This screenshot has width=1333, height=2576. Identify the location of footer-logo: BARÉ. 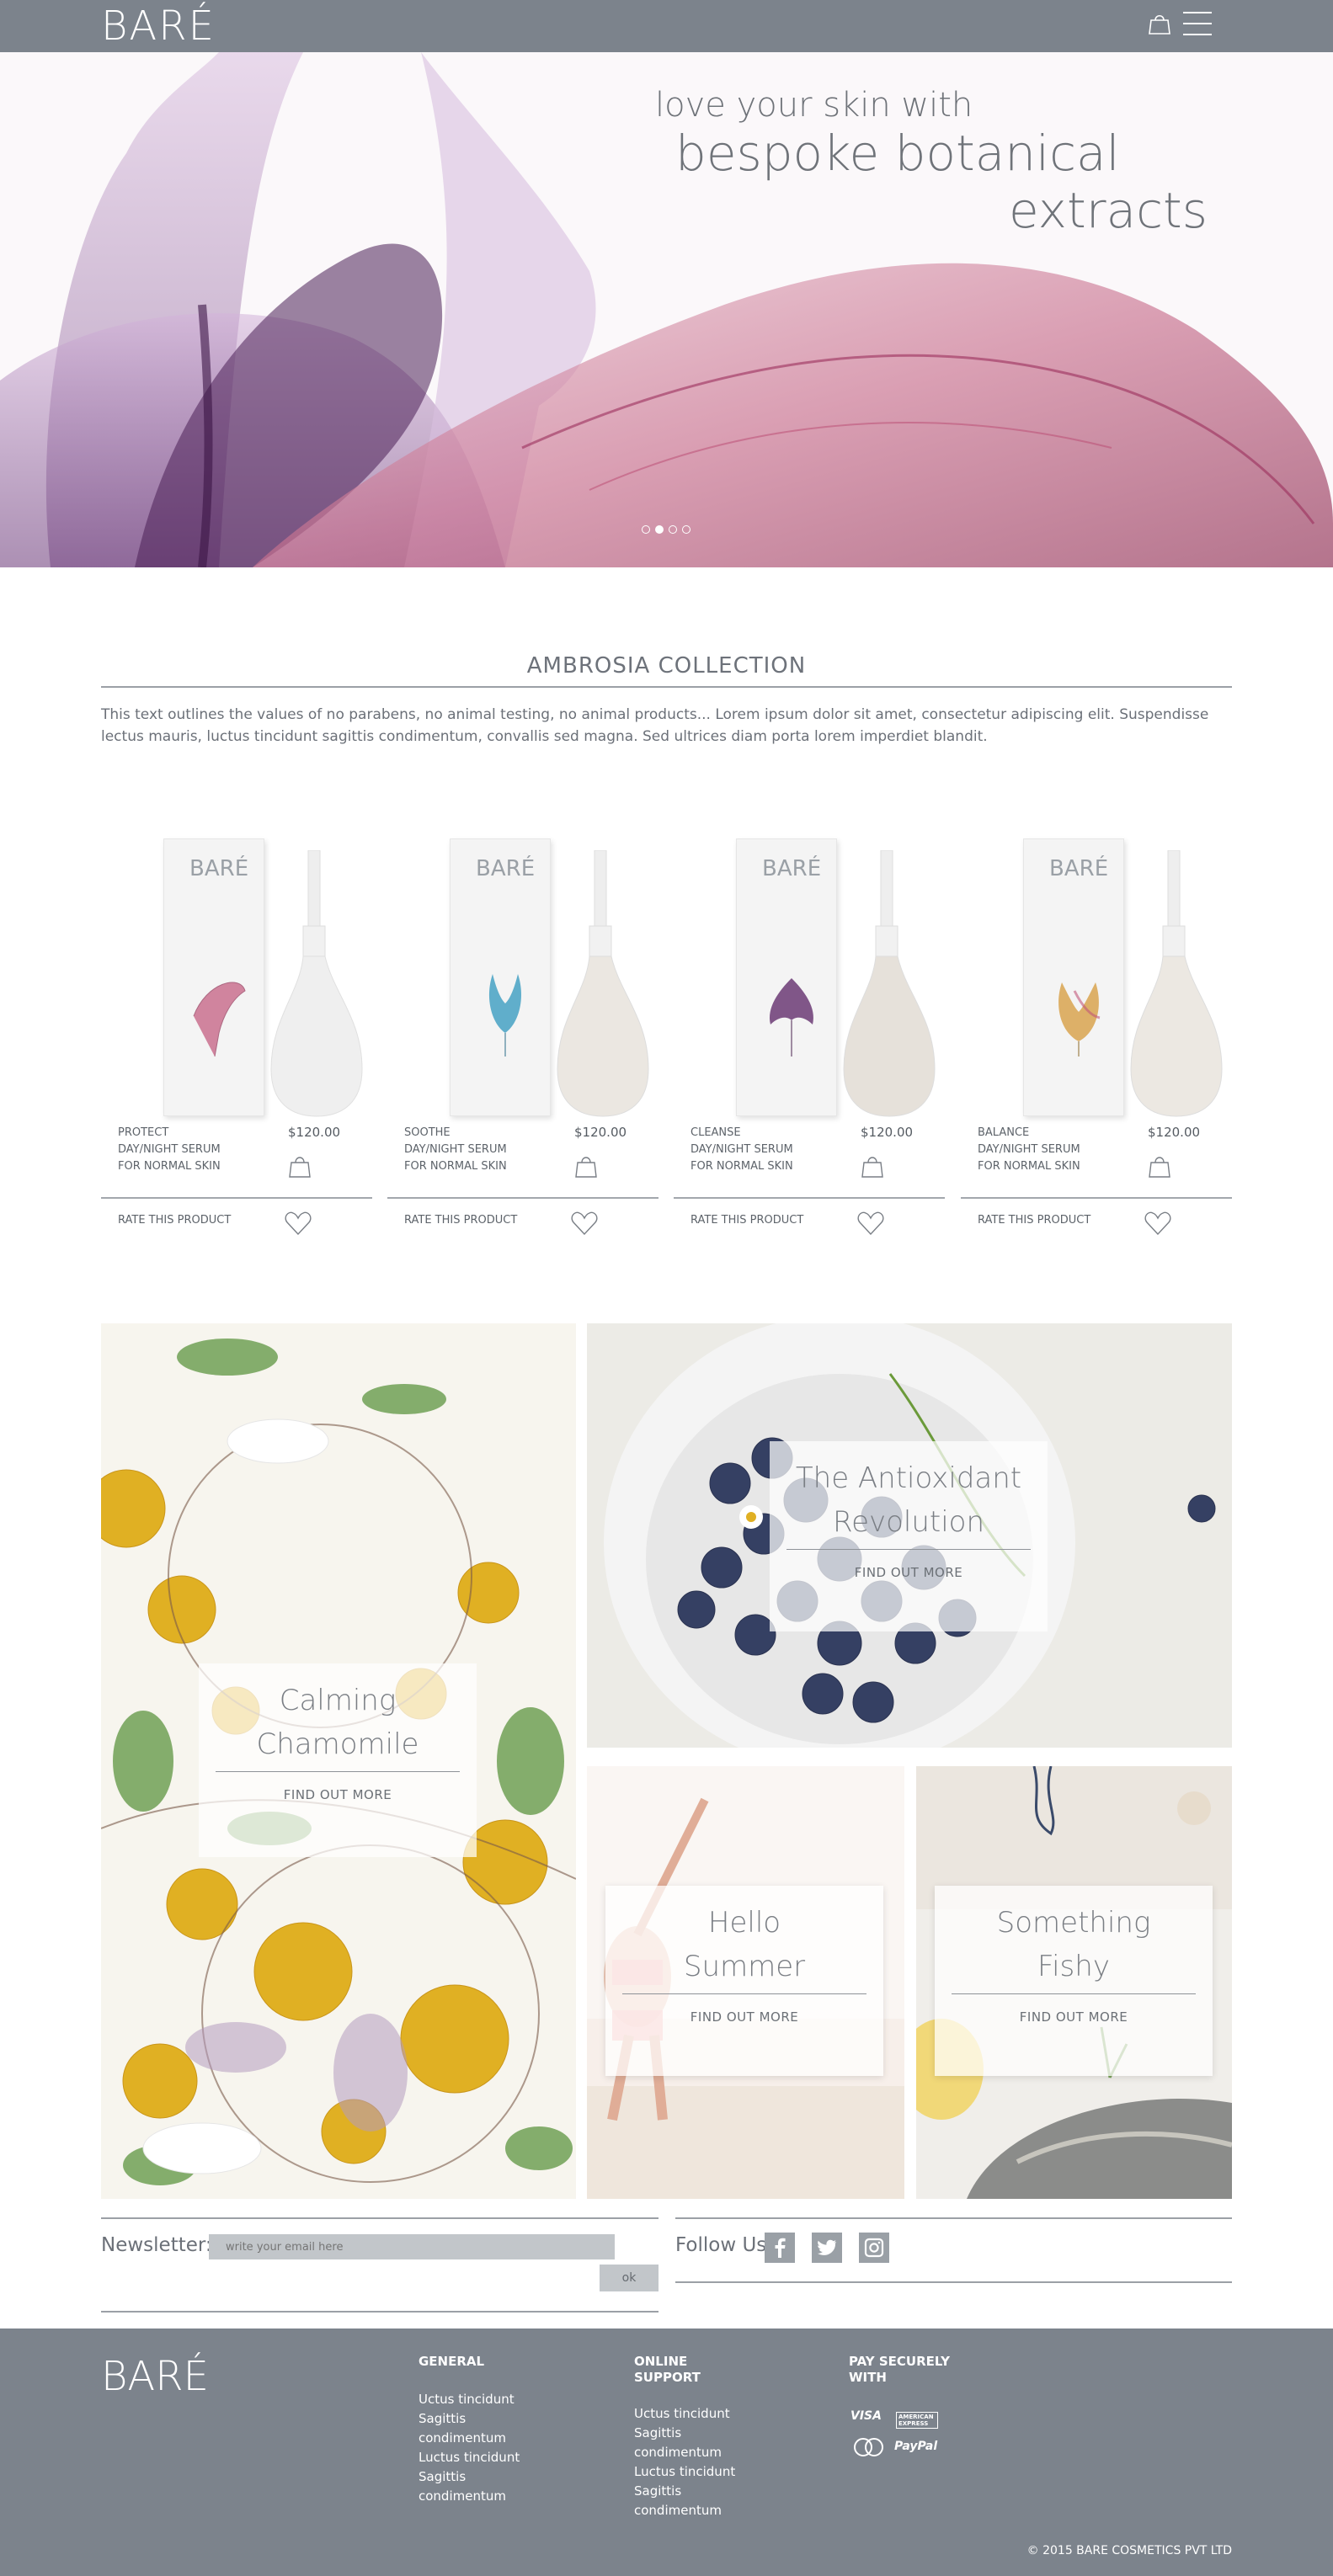
(155, 2377).